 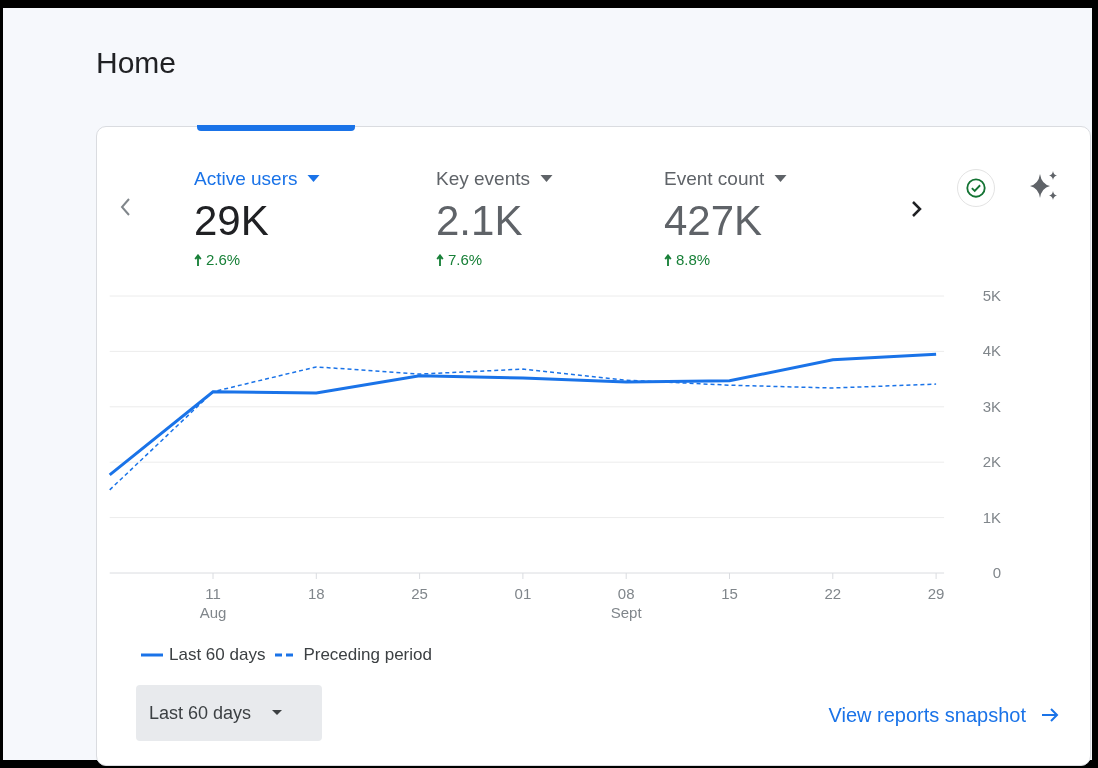 I want to click on date-range-dropdown: Last 60 days, so click(x=229, y=713).